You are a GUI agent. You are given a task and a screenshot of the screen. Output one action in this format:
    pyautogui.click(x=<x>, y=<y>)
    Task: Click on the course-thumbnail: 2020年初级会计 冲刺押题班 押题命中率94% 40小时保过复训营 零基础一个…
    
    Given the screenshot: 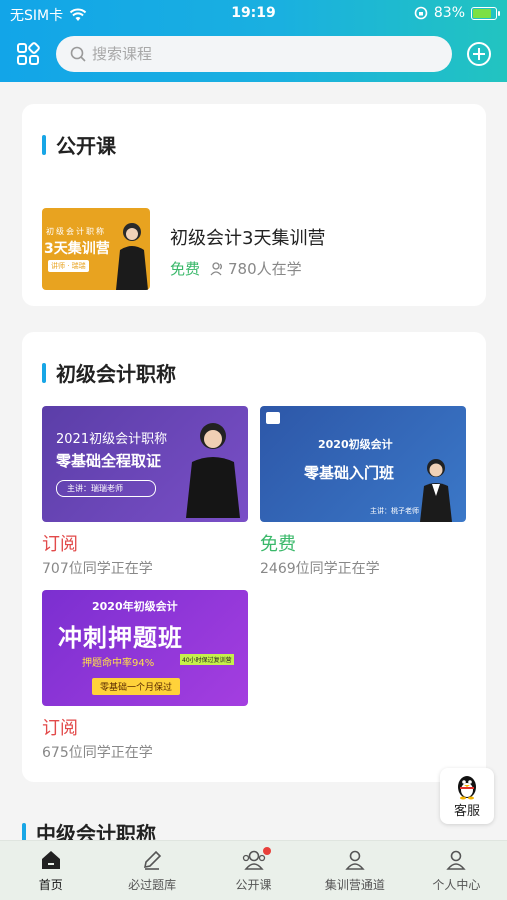 What is the action you would take?
    pyautogui.click(x=145, y=648)
    